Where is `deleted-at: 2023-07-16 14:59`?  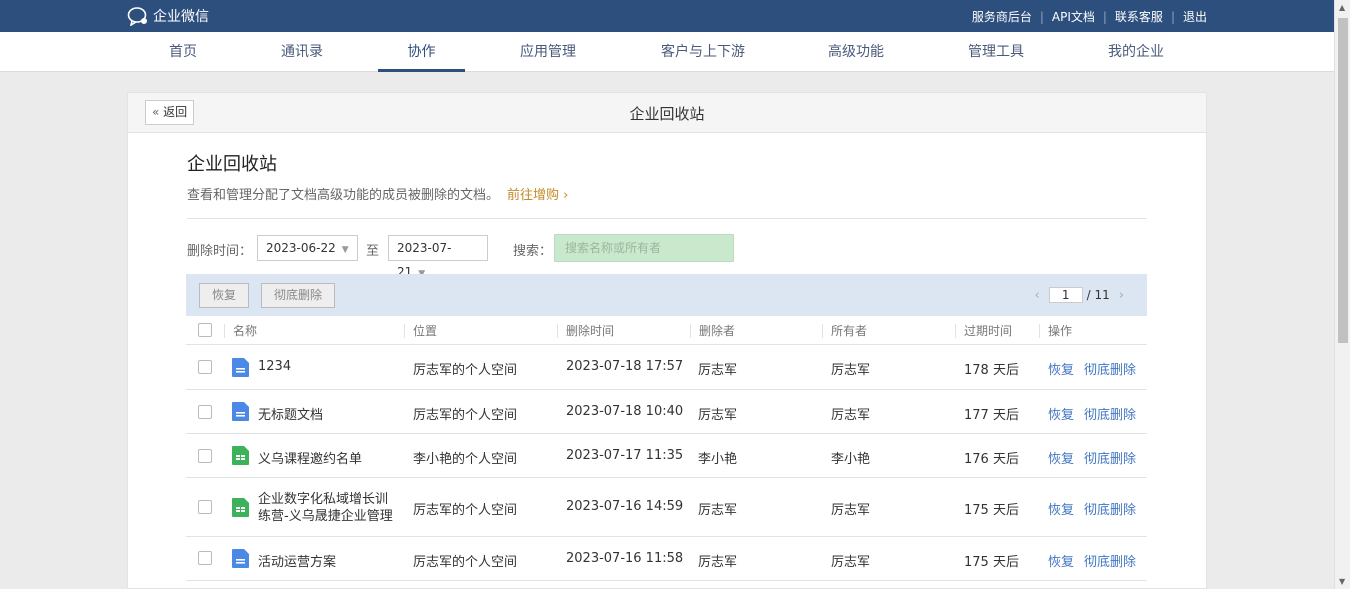
deleted-at: 2023-07-16 14:59 is located at coordinates (625, 506).